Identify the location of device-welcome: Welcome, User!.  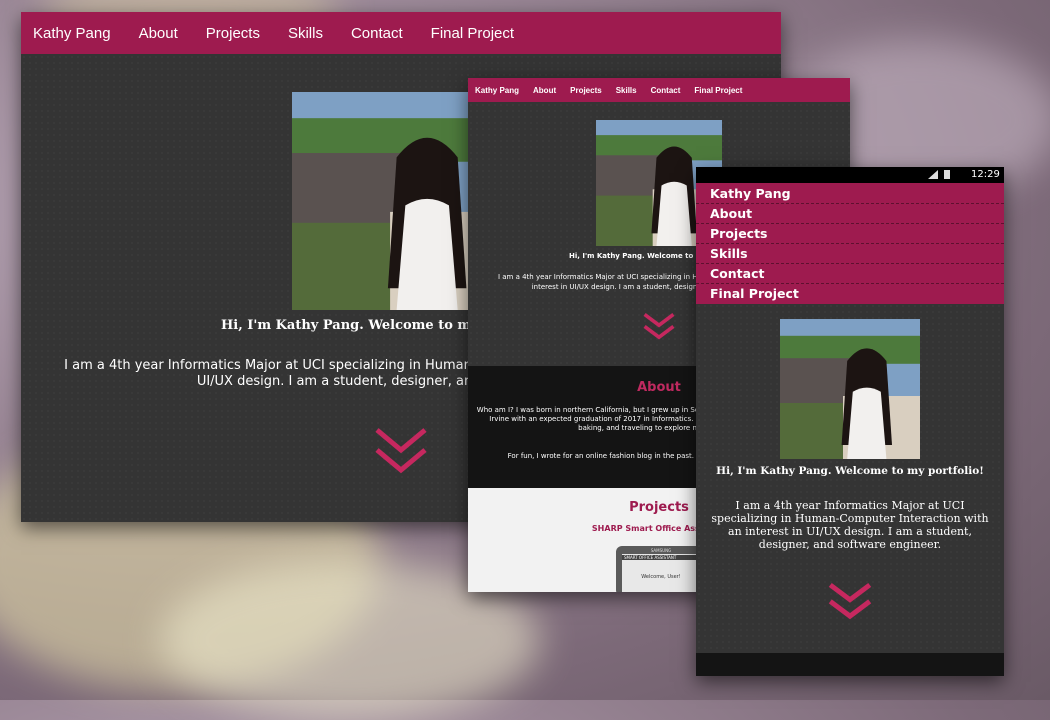
(661, 577).